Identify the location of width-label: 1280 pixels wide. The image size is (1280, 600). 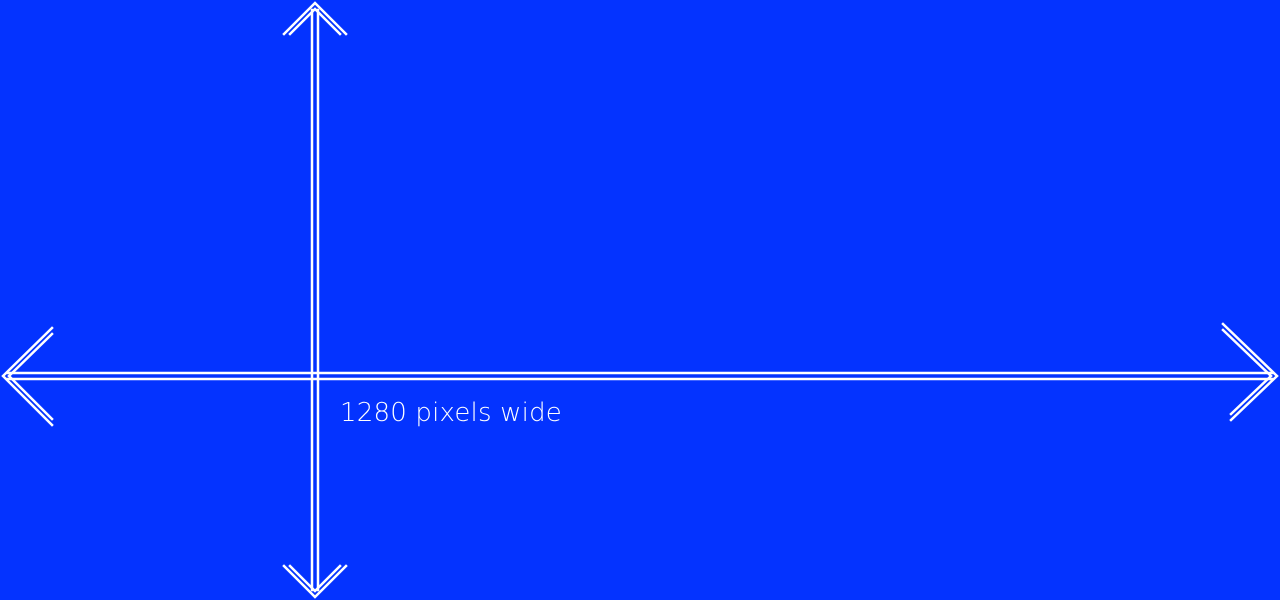
(451, 413).